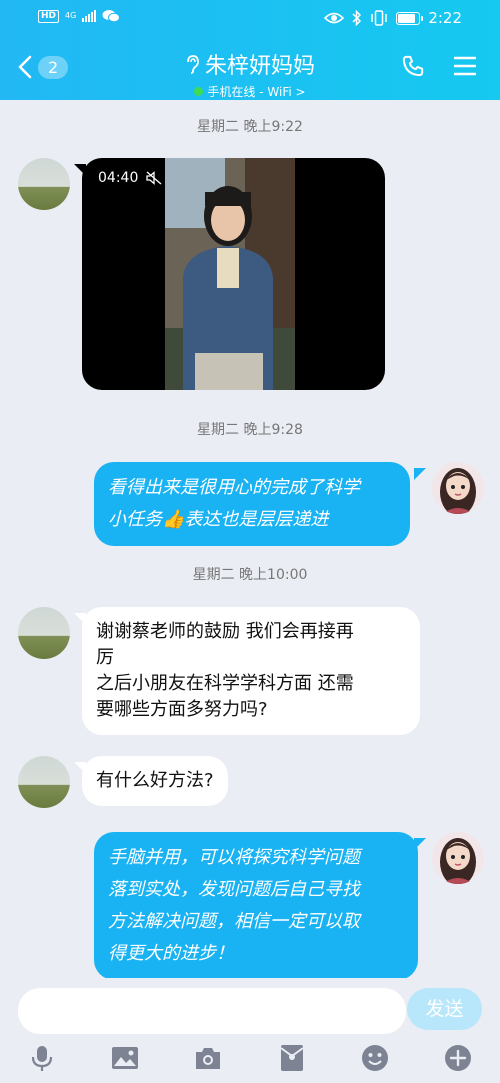  Describe the element at coordinates (259, 66) in the screenshot. I see `contact-name: 朱梓妍妈妈` at that location.